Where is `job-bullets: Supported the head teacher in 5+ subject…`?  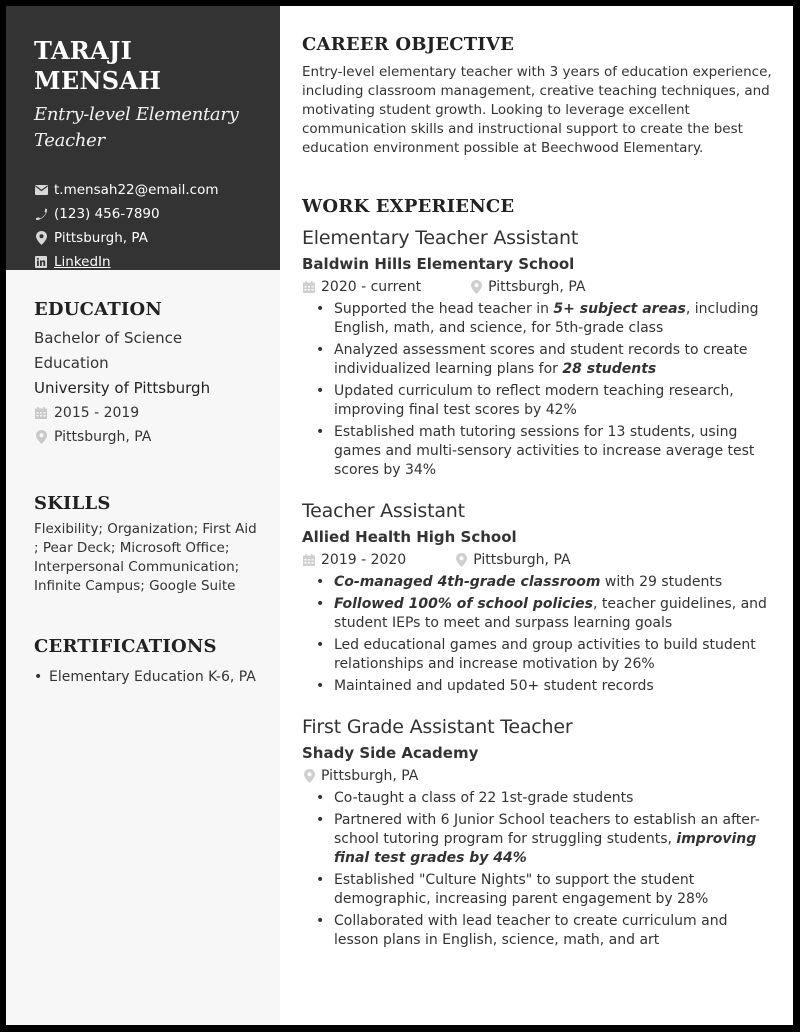 job-bullets: Supported the head teacher in 5+ subject… is located at coordinates (537, 390).